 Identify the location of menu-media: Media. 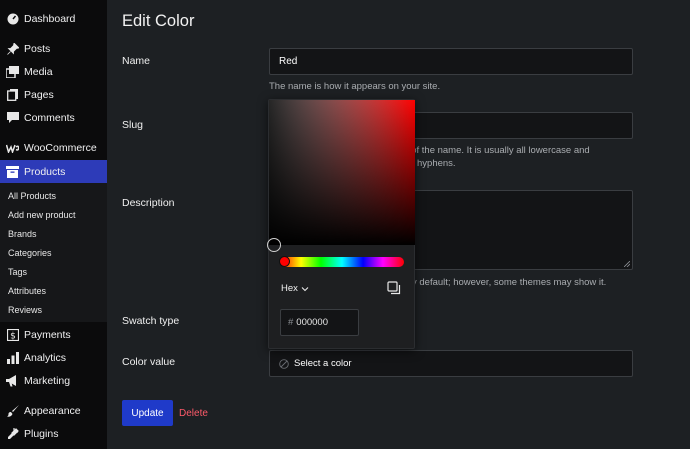
(53, 71).